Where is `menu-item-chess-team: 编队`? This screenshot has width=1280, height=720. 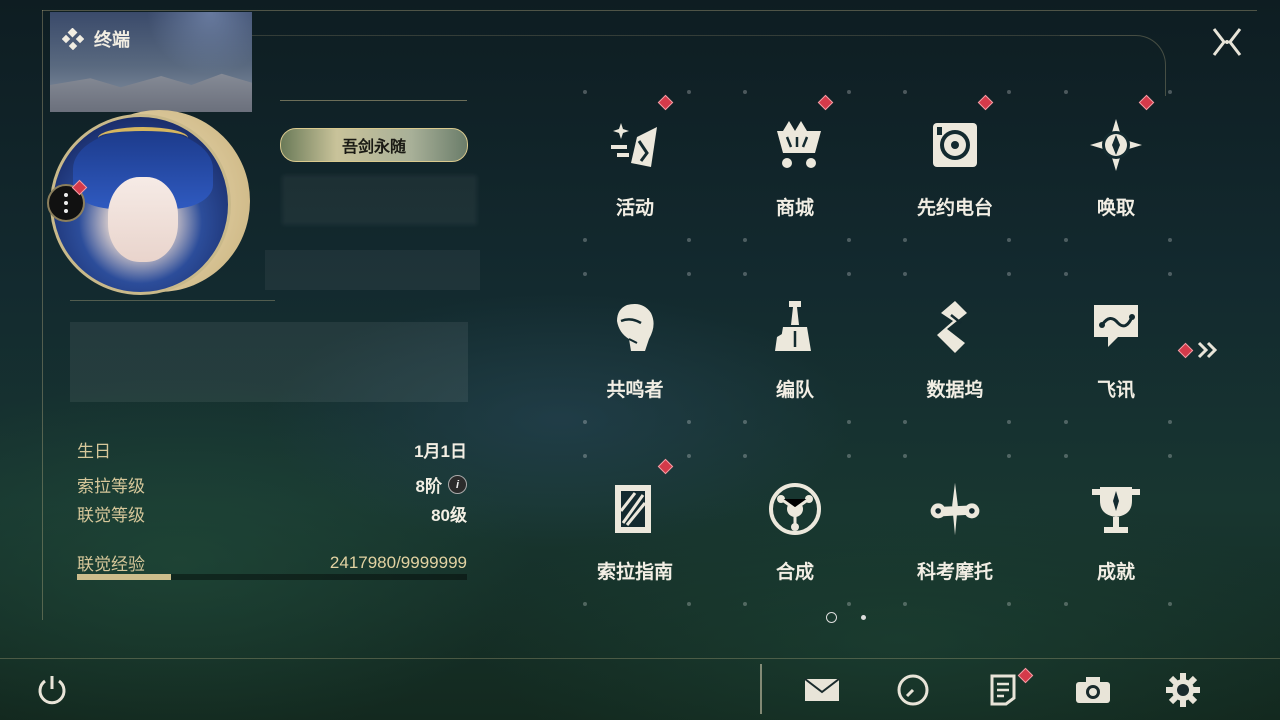
menu-item-chess-team: 编队 is located at coordinates (795, 347).